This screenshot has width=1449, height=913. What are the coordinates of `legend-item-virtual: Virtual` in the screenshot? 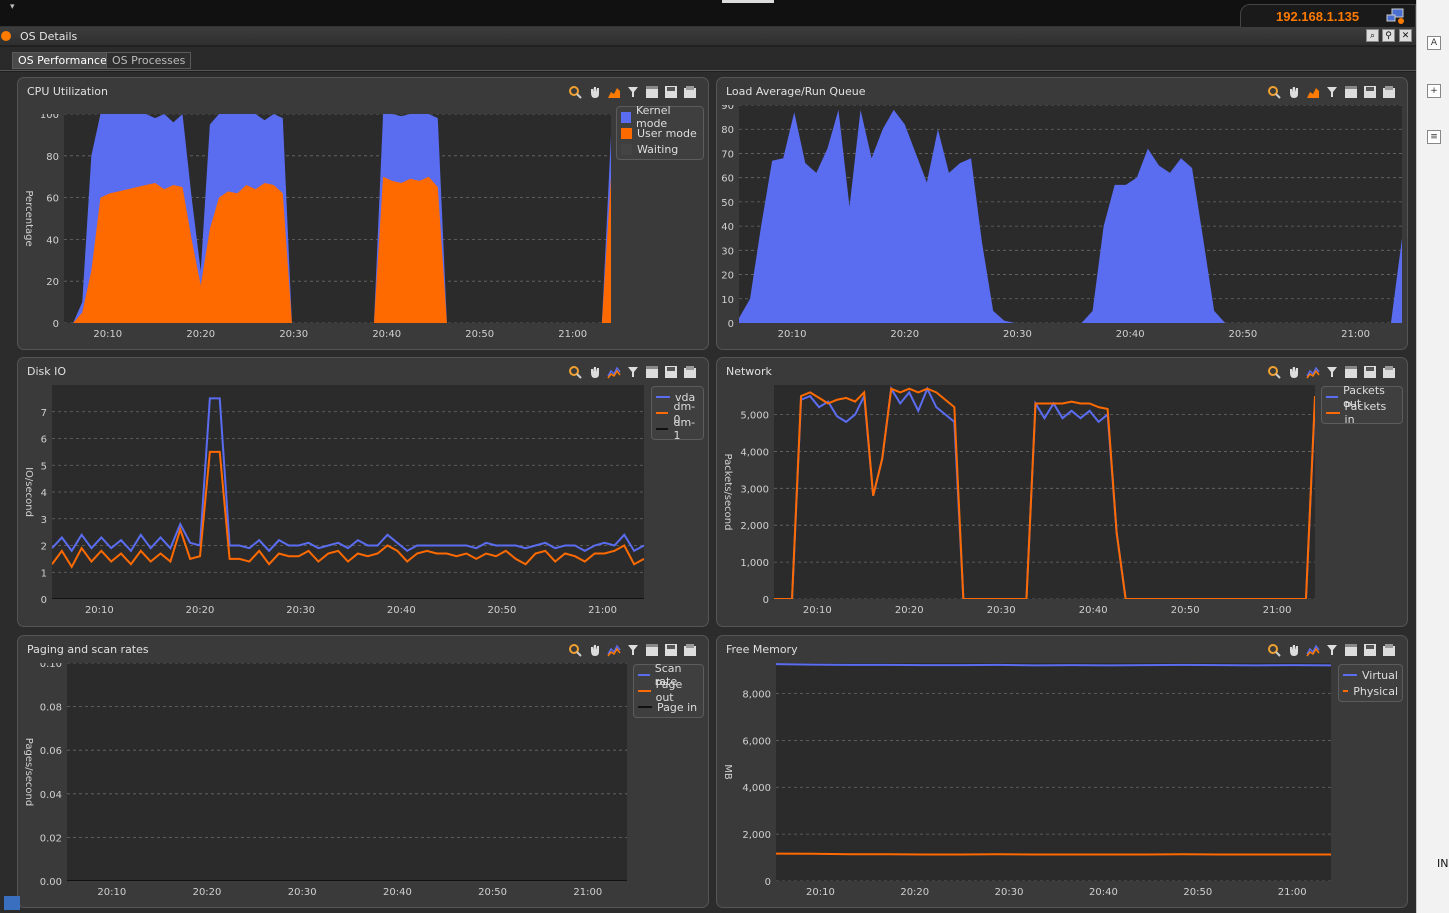 It's located at (1370, 675).